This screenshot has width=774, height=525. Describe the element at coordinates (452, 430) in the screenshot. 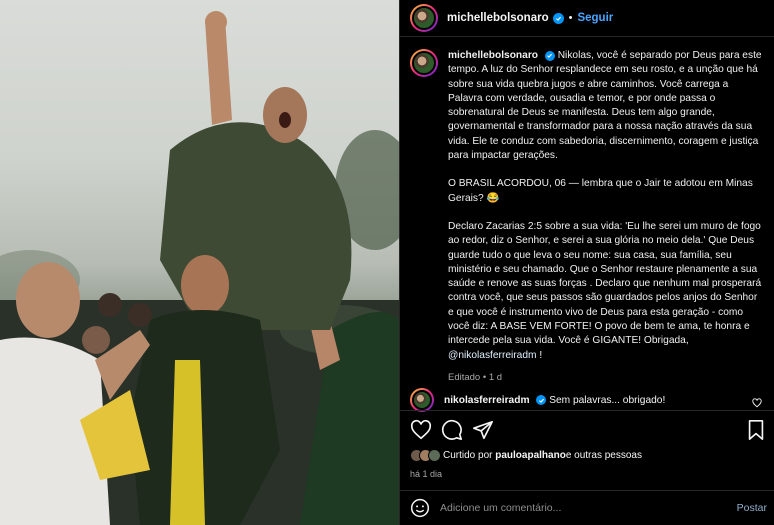

I see `comment-bubble-icon` at that location.